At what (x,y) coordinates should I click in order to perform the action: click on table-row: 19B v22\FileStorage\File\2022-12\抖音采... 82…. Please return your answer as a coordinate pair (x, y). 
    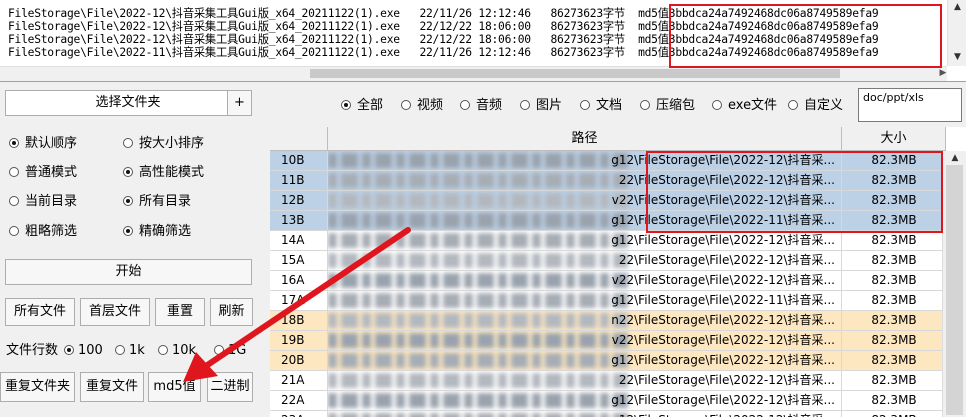
    Looking at the image, I should click on (608, 341).